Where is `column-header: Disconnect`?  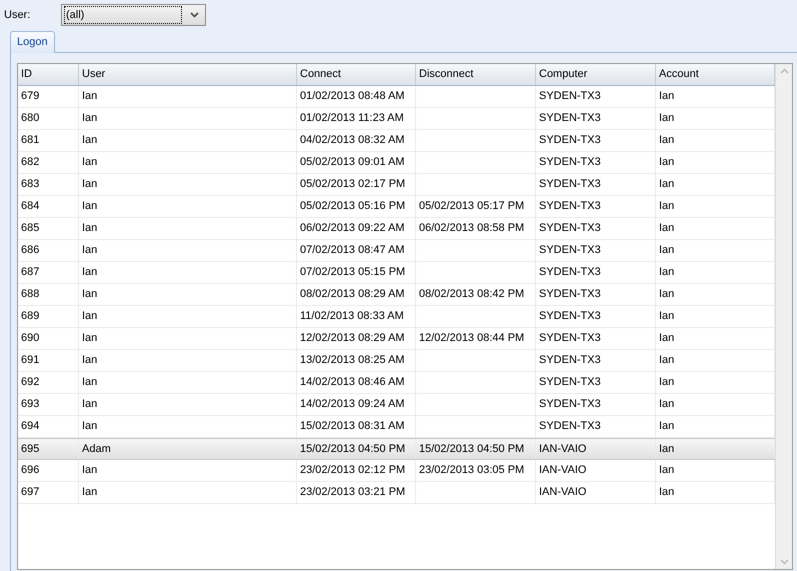 column-header: Disconnect is located at coordinates (476, 74).